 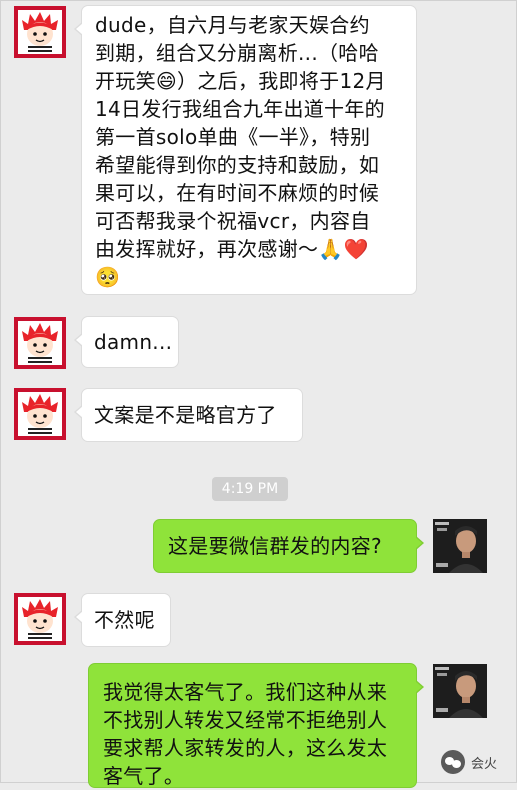 I want to click on watermark: 会火, so click(x=469, y=762).